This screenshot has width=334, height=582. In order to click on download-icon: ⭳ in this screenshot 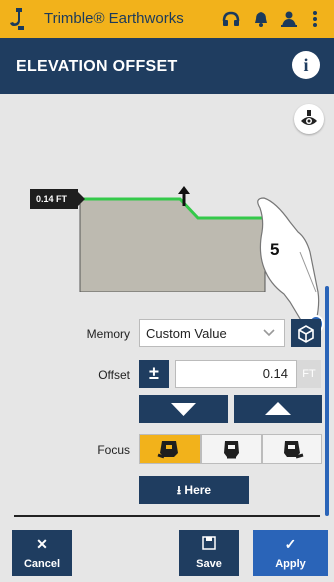, I will do `click(179, 490)`.